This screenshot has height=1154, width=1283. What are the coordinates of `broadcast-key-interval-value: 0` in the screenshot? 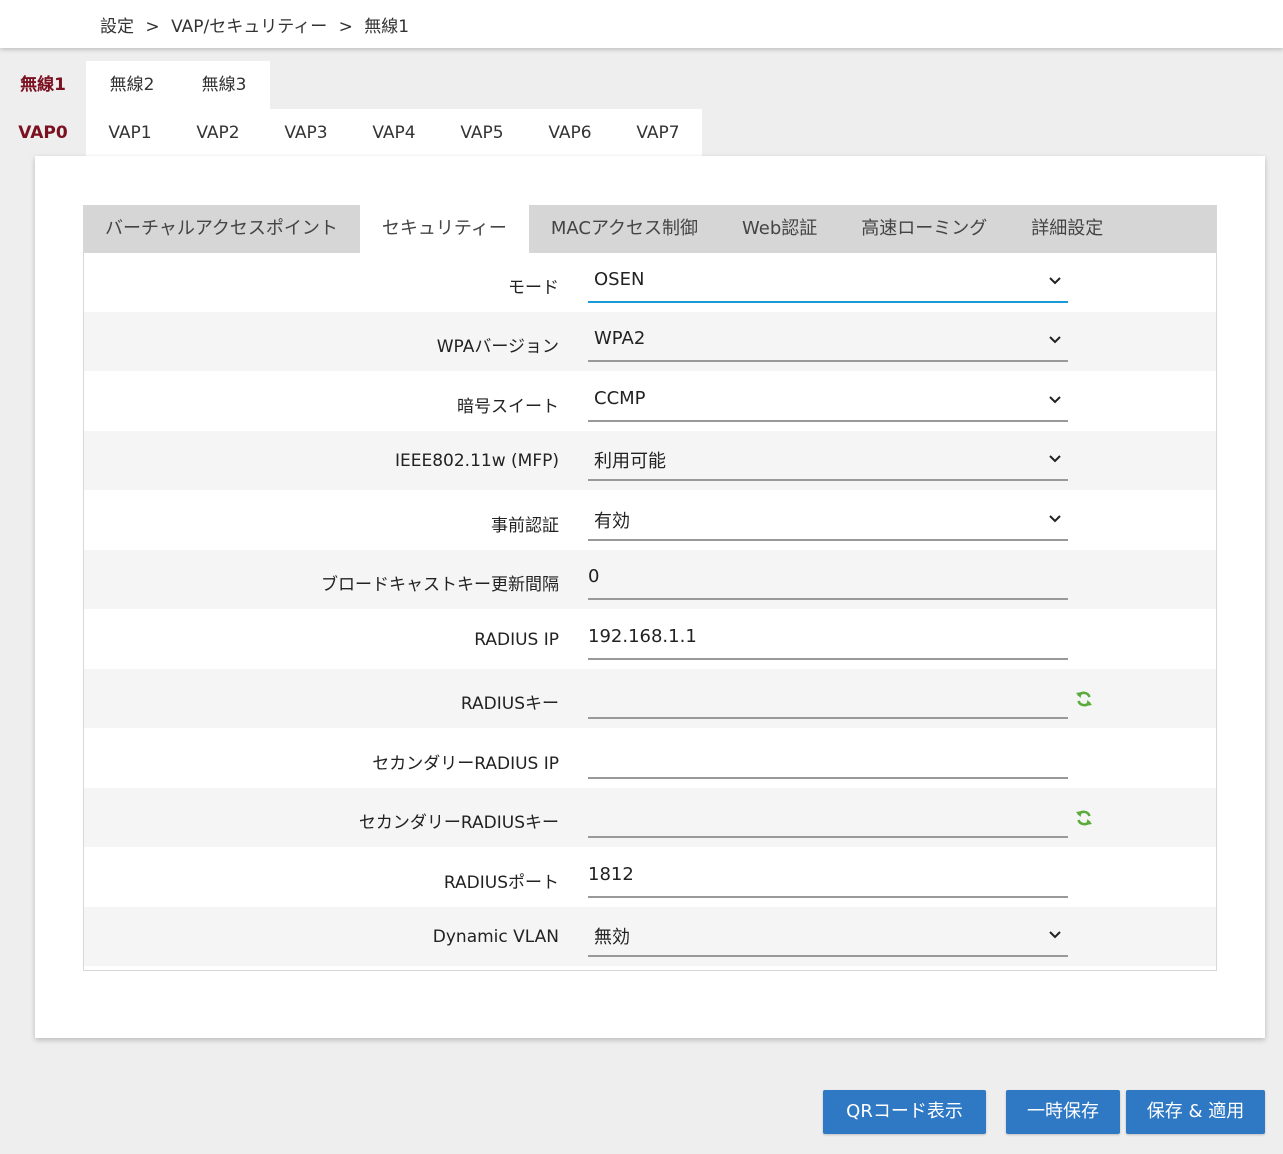 It's located at (594, 576).